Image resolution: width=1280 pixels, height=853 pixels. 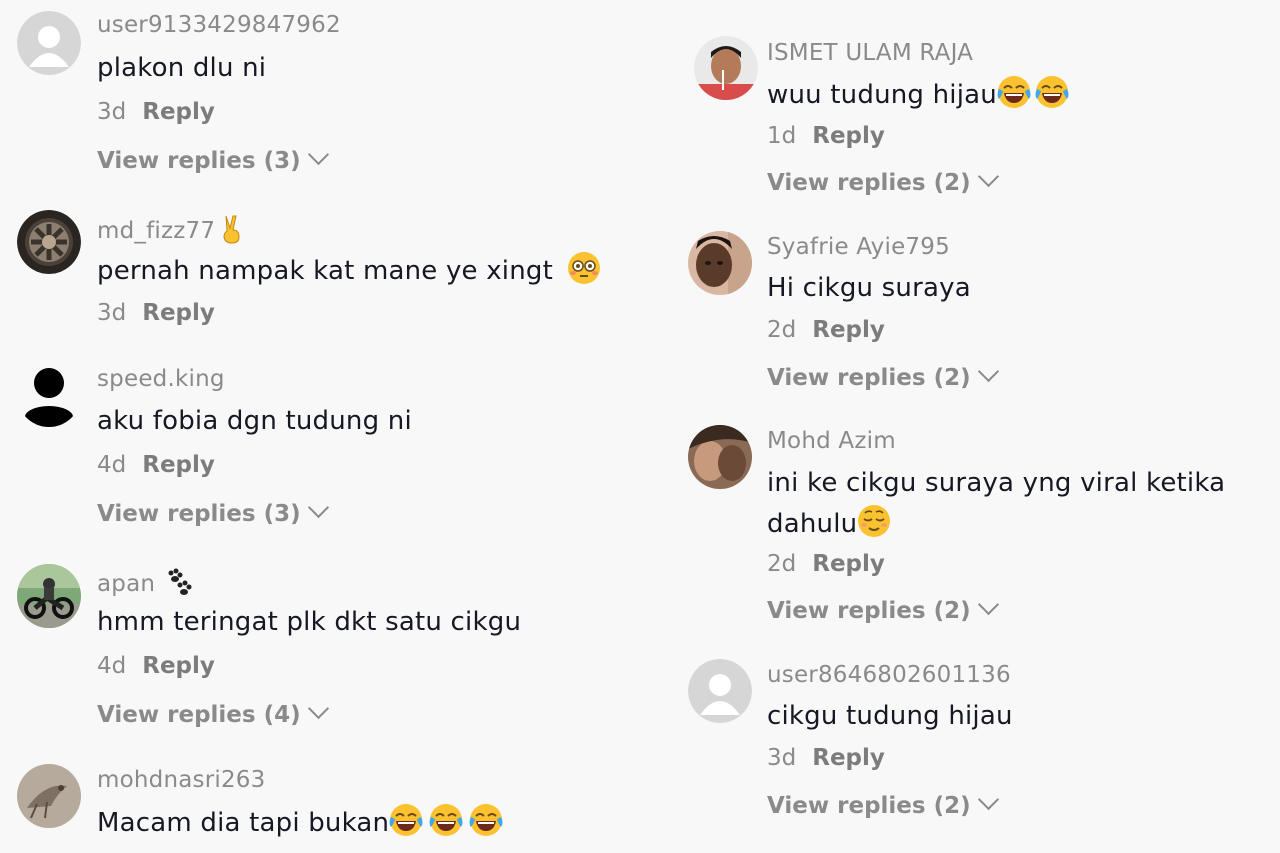 What do you see at coordinates (782, 136) in the screenshot?
I see `comment-age: 1d` at bounding box center [782, 136].